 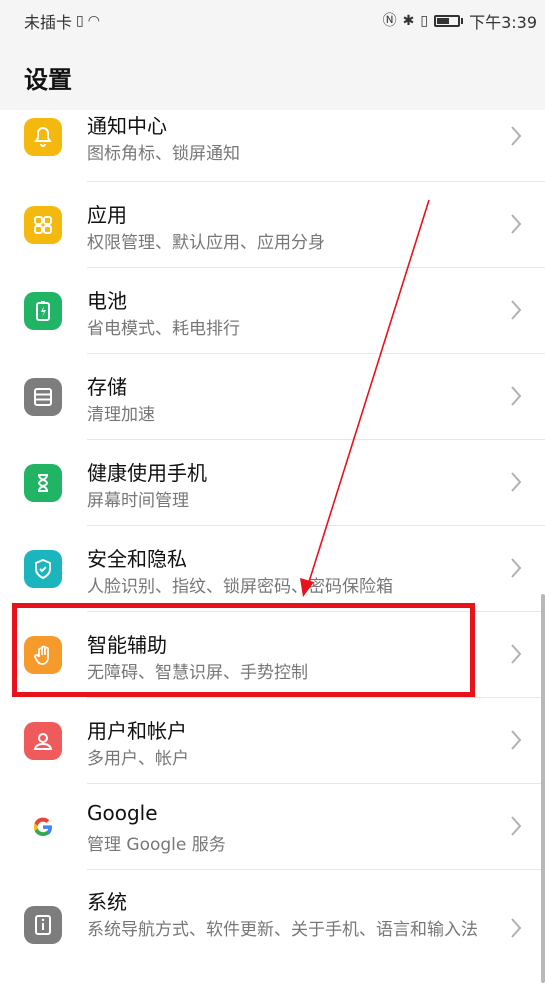 What do you see at coordinates (107, 387) in the screenshot?
I see `settings-item-title: 存储` at bounding box center [107, 387].